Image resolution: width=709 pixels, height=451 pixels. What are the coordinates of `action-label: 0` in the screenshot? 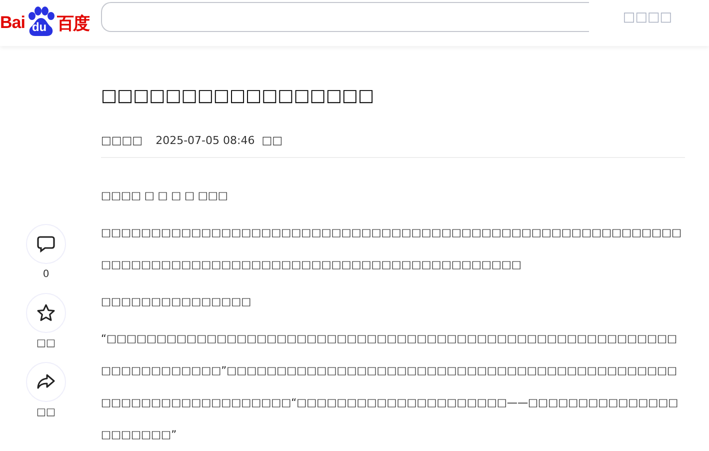 It's located at (46, 274).